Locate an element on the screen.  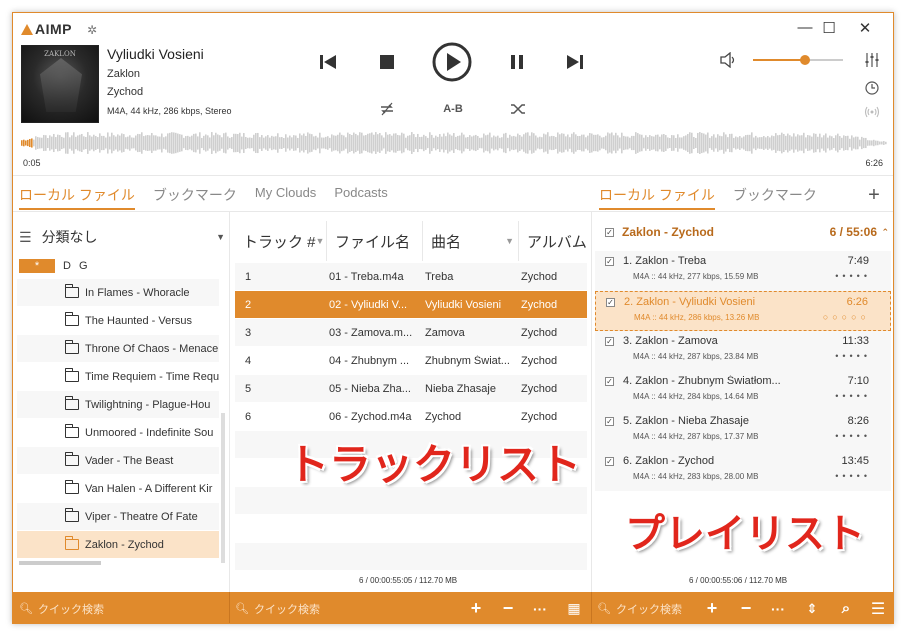
waveform-seekbar is located at coordinates (454, 143).